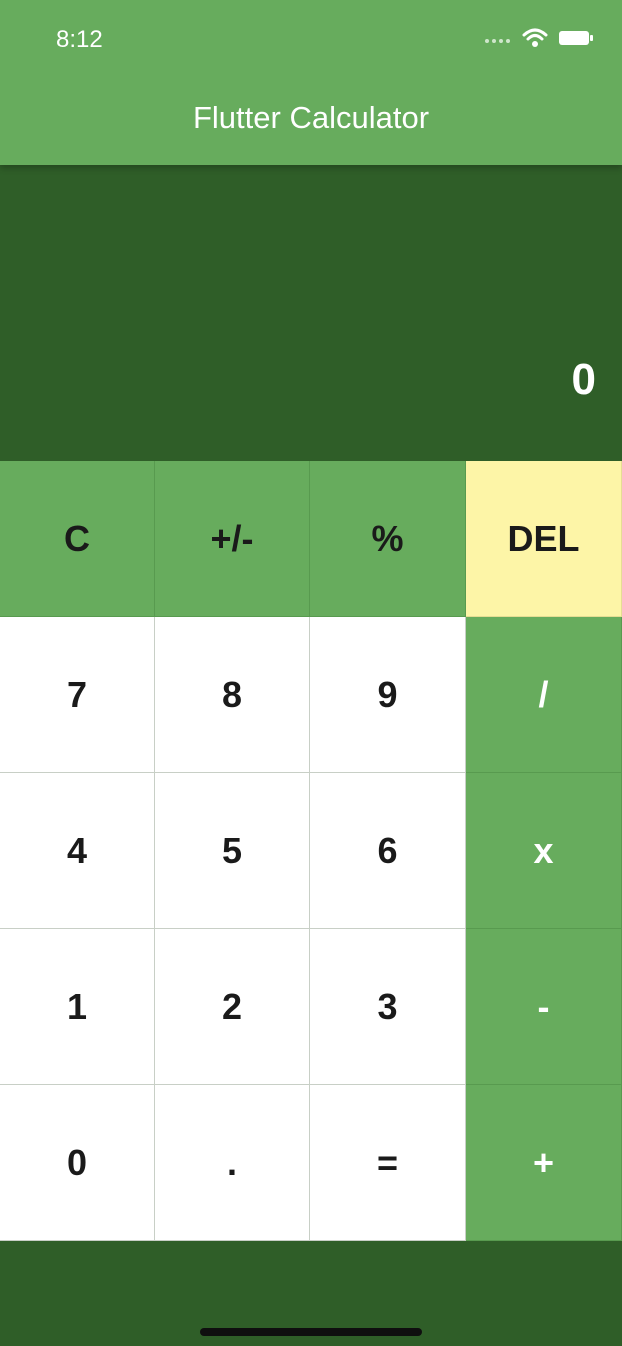  What do you see at coordinates (232, 851) in the screenshot?
I see `digit-5-button: 5` at bounding box center [232, 851].